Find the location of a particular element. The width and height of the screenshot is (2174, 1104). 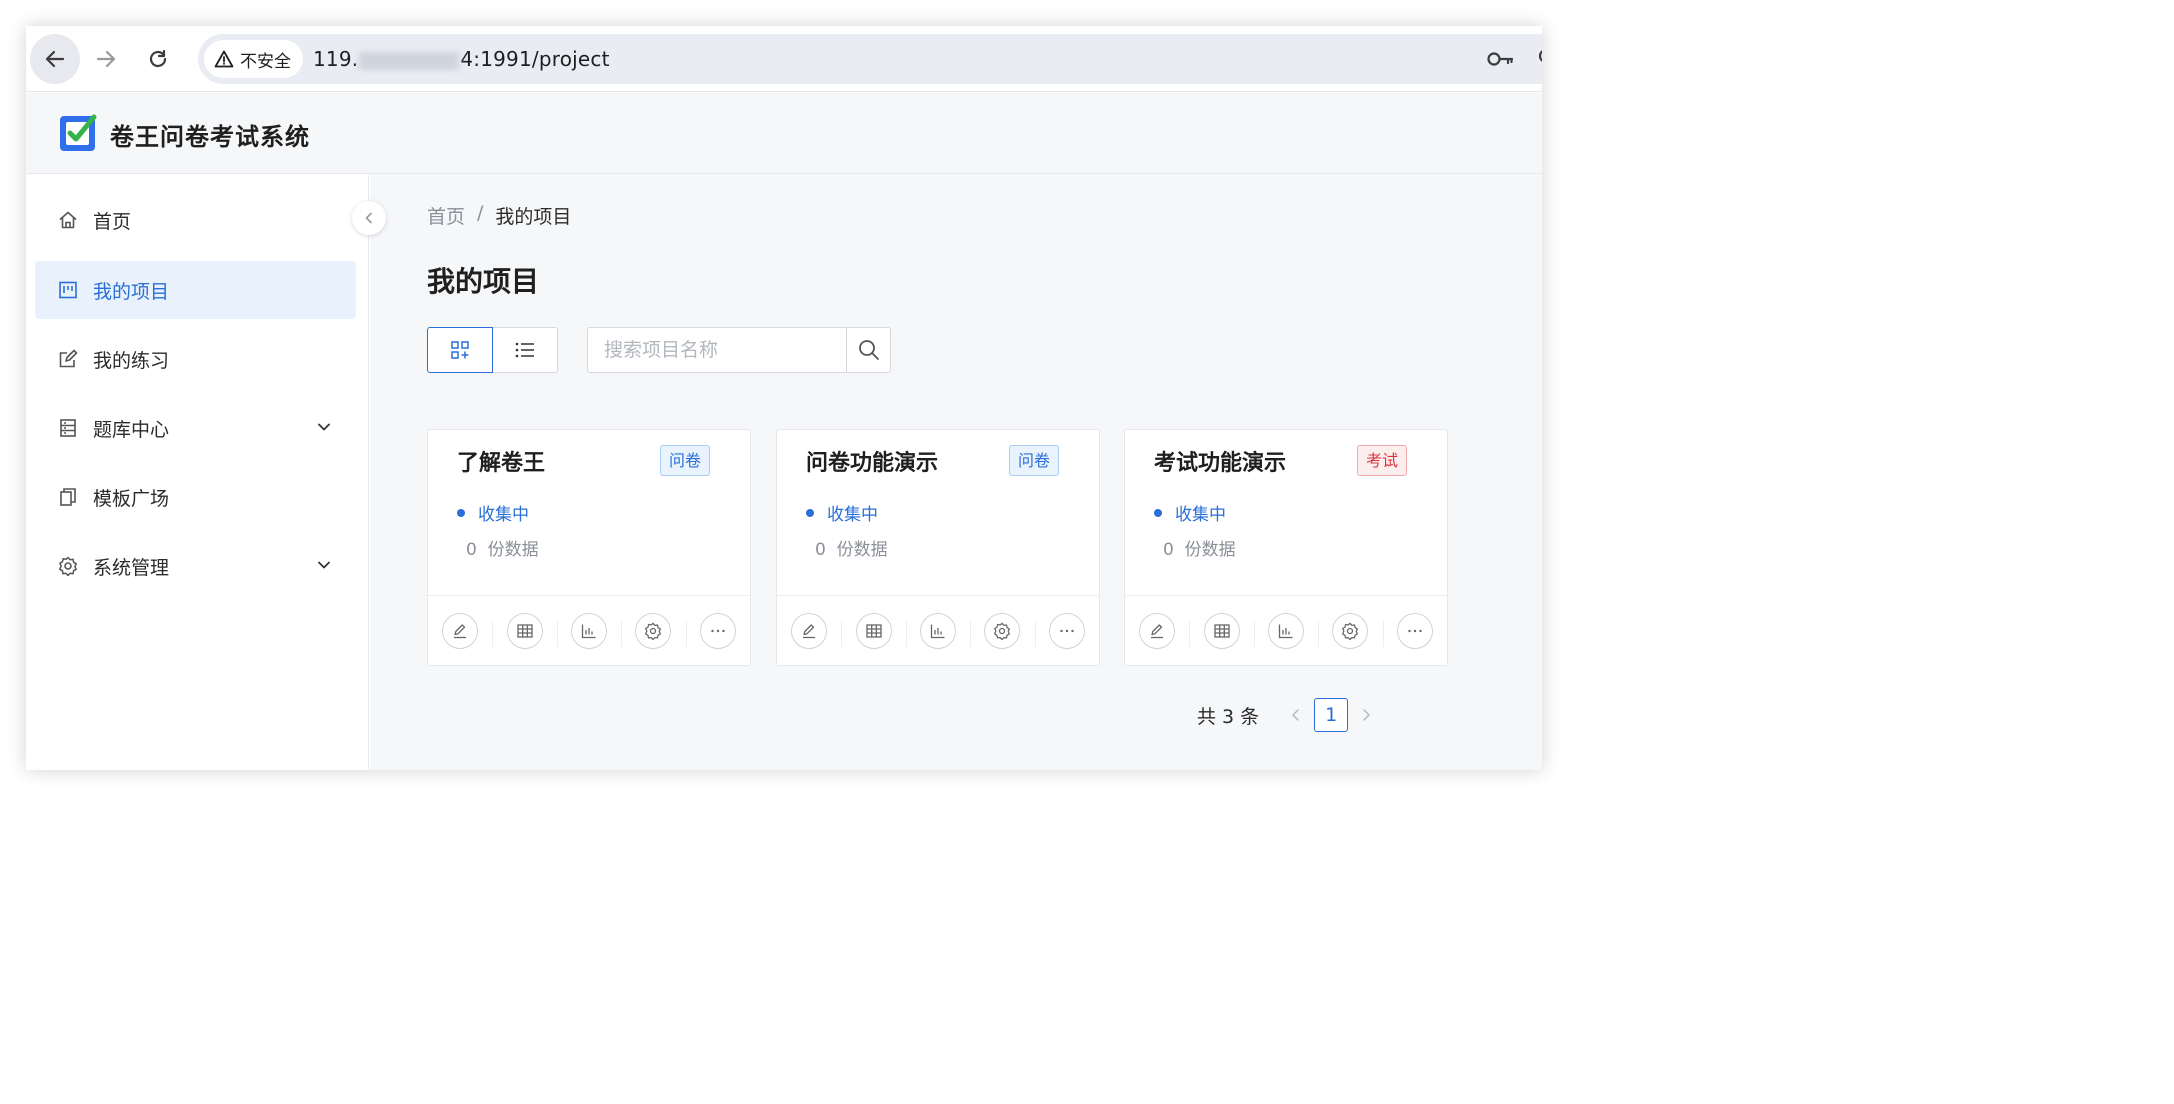

search-input is located at coordinates (716, 350).